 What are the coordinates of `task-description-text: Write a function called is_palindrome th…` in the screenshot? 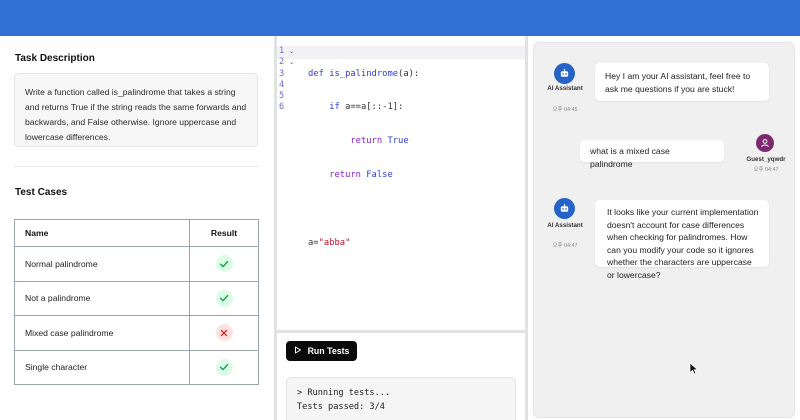 It's located at (136, 110).